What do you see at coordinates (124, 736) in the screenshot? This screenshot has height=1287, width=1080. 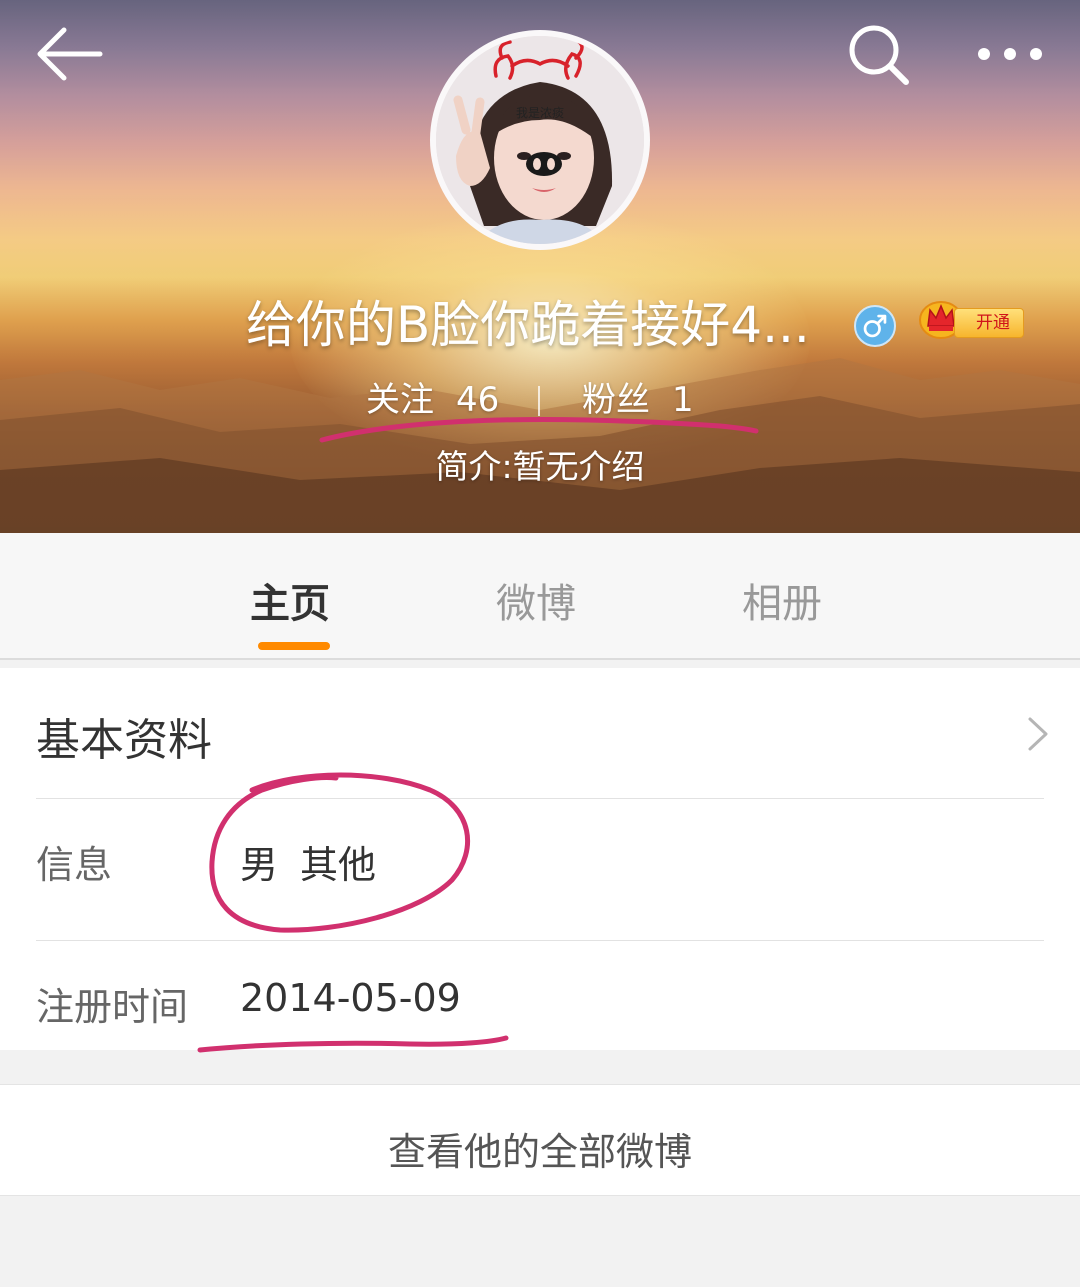 I see `basic-info-title: 基本资料` at bounding box center [124, 736].